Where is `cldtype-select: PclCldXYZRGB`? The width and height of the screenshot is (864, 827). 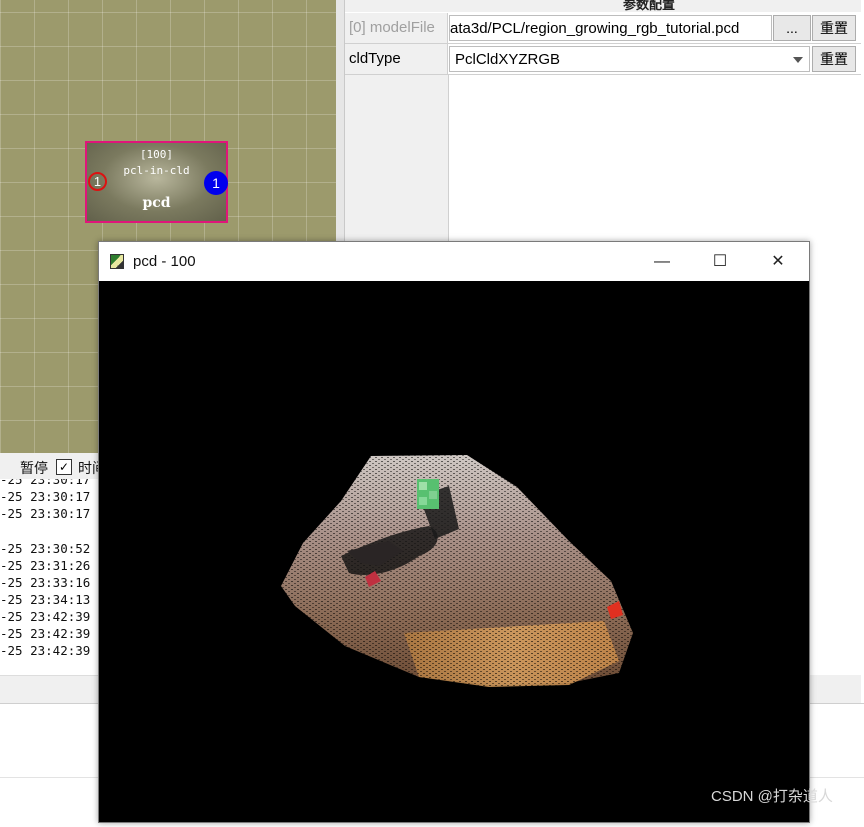
cldtype-select: PclCldXYZRGB is located at coordinates (629, 59).